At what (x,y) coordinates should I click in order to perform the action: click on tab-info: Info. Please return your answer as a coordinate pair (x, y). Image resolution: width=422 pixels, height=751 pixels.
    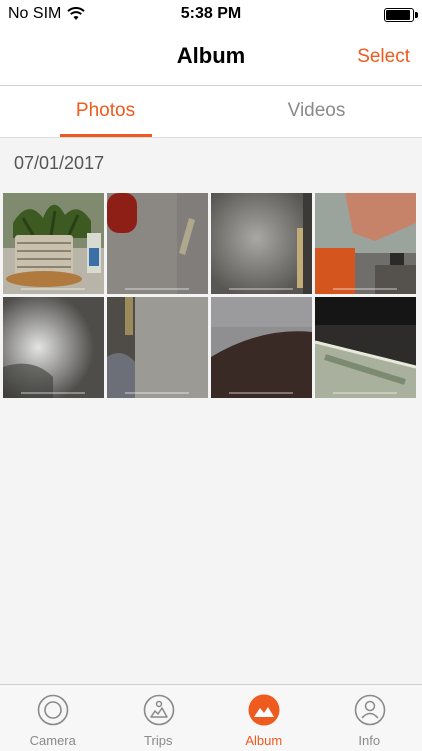
    Looking at the image, I should click on (369, 718).